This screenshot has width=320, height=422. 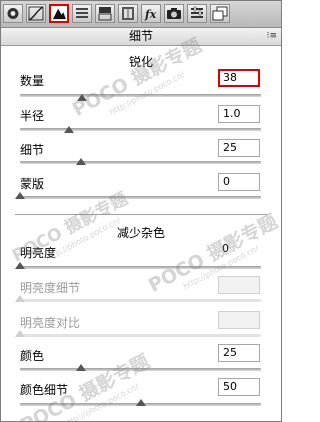 I want to click on tone-curve-icon, so click(x=36, y=13).